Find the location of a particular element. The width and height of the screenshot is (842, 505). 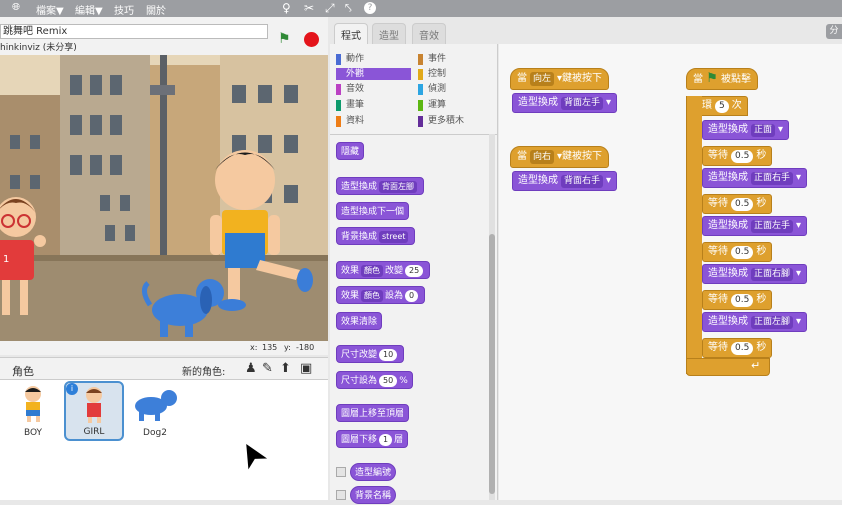

duplicate-icon: ♀ is located at coordinates (286, 8).